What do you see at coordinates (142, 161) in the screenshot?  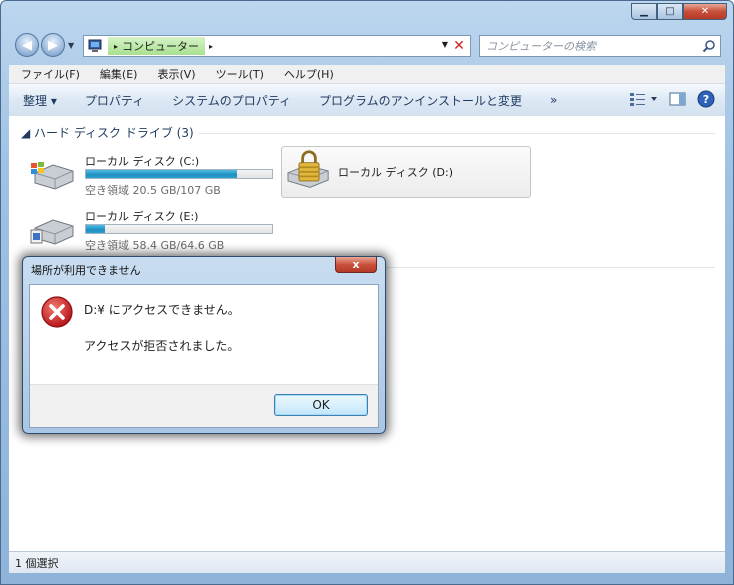 I see `drive-c-name: ローカル ディスク (C:)` at bounding box center [142, 161].